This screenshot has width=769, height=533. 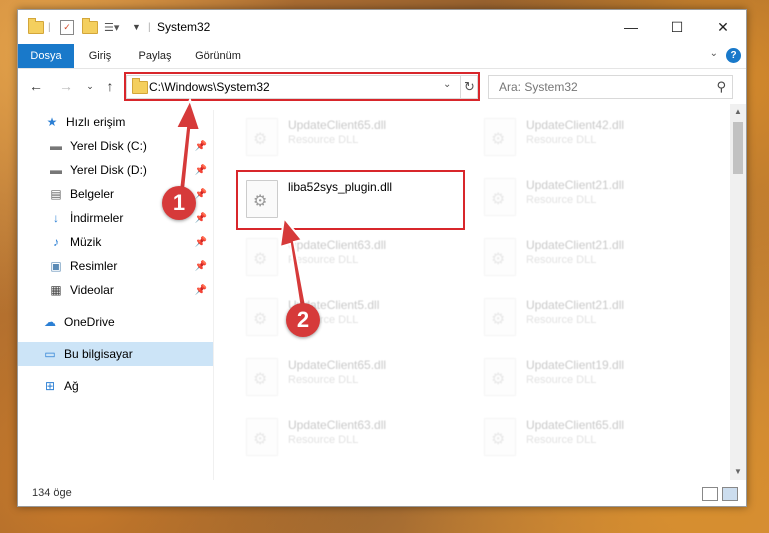 I want to click on sidebar-item-quick-access: ★ Hızlı erişim, so click(x=115, y=122).